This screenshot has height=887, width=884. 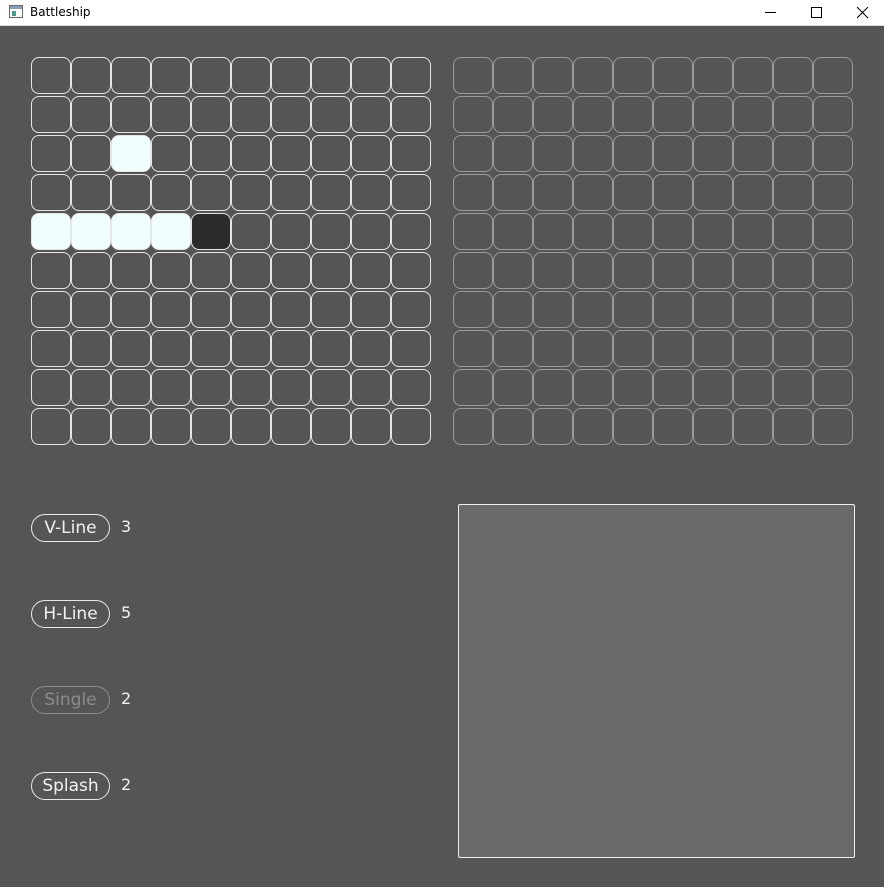 I want to click on enemy-cell-r1-c7, so click(x=753, y=114).